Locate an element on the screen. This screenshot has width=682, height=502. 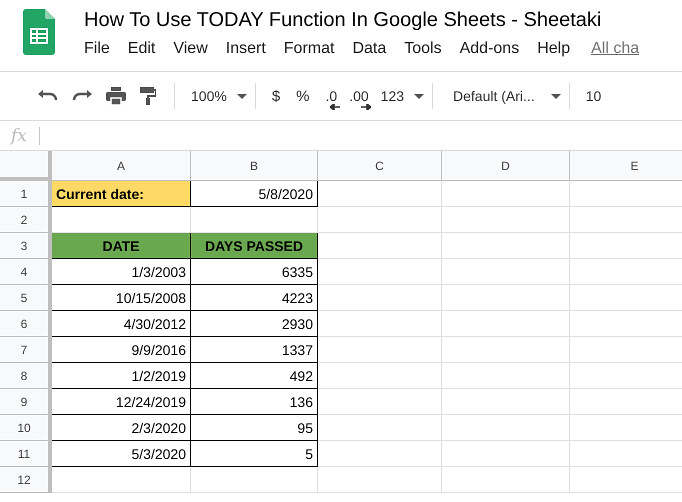
table-cell: DAYS PASSED is located at coordinates (254, 246).